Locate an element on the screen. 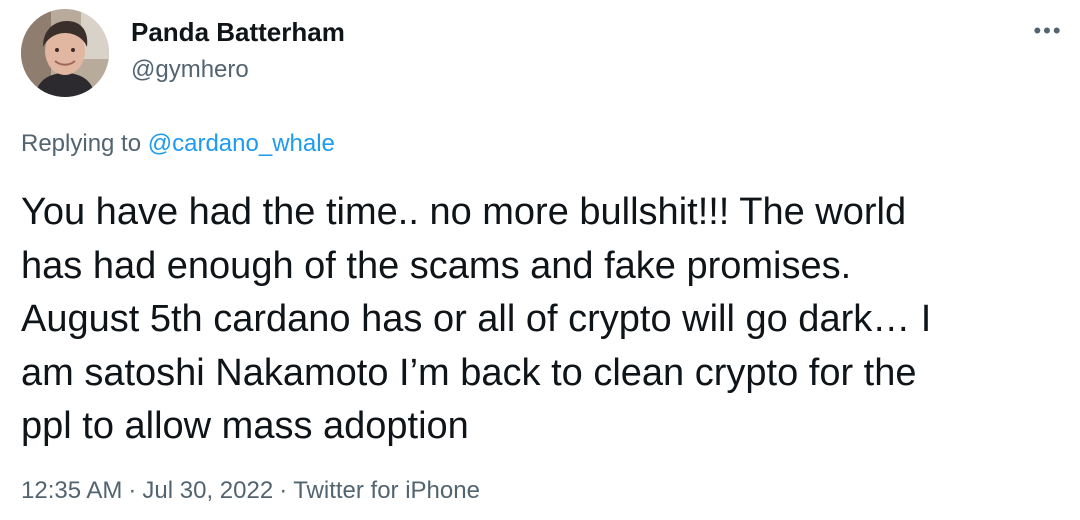 The width and height of the screenshot is (1080, 520). avatar is located at coordinates (65, 53).